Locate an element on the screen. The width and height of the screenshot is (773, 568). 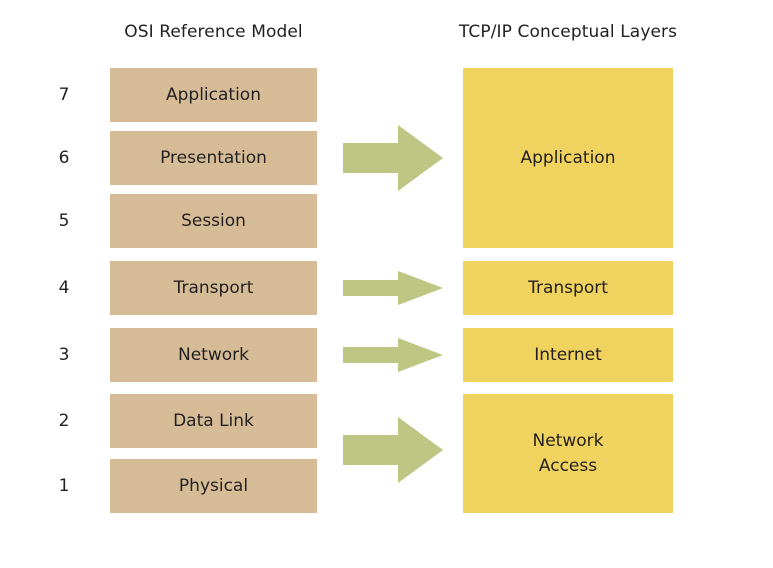
arrow-to-transport is located at coordinates (393, 288).